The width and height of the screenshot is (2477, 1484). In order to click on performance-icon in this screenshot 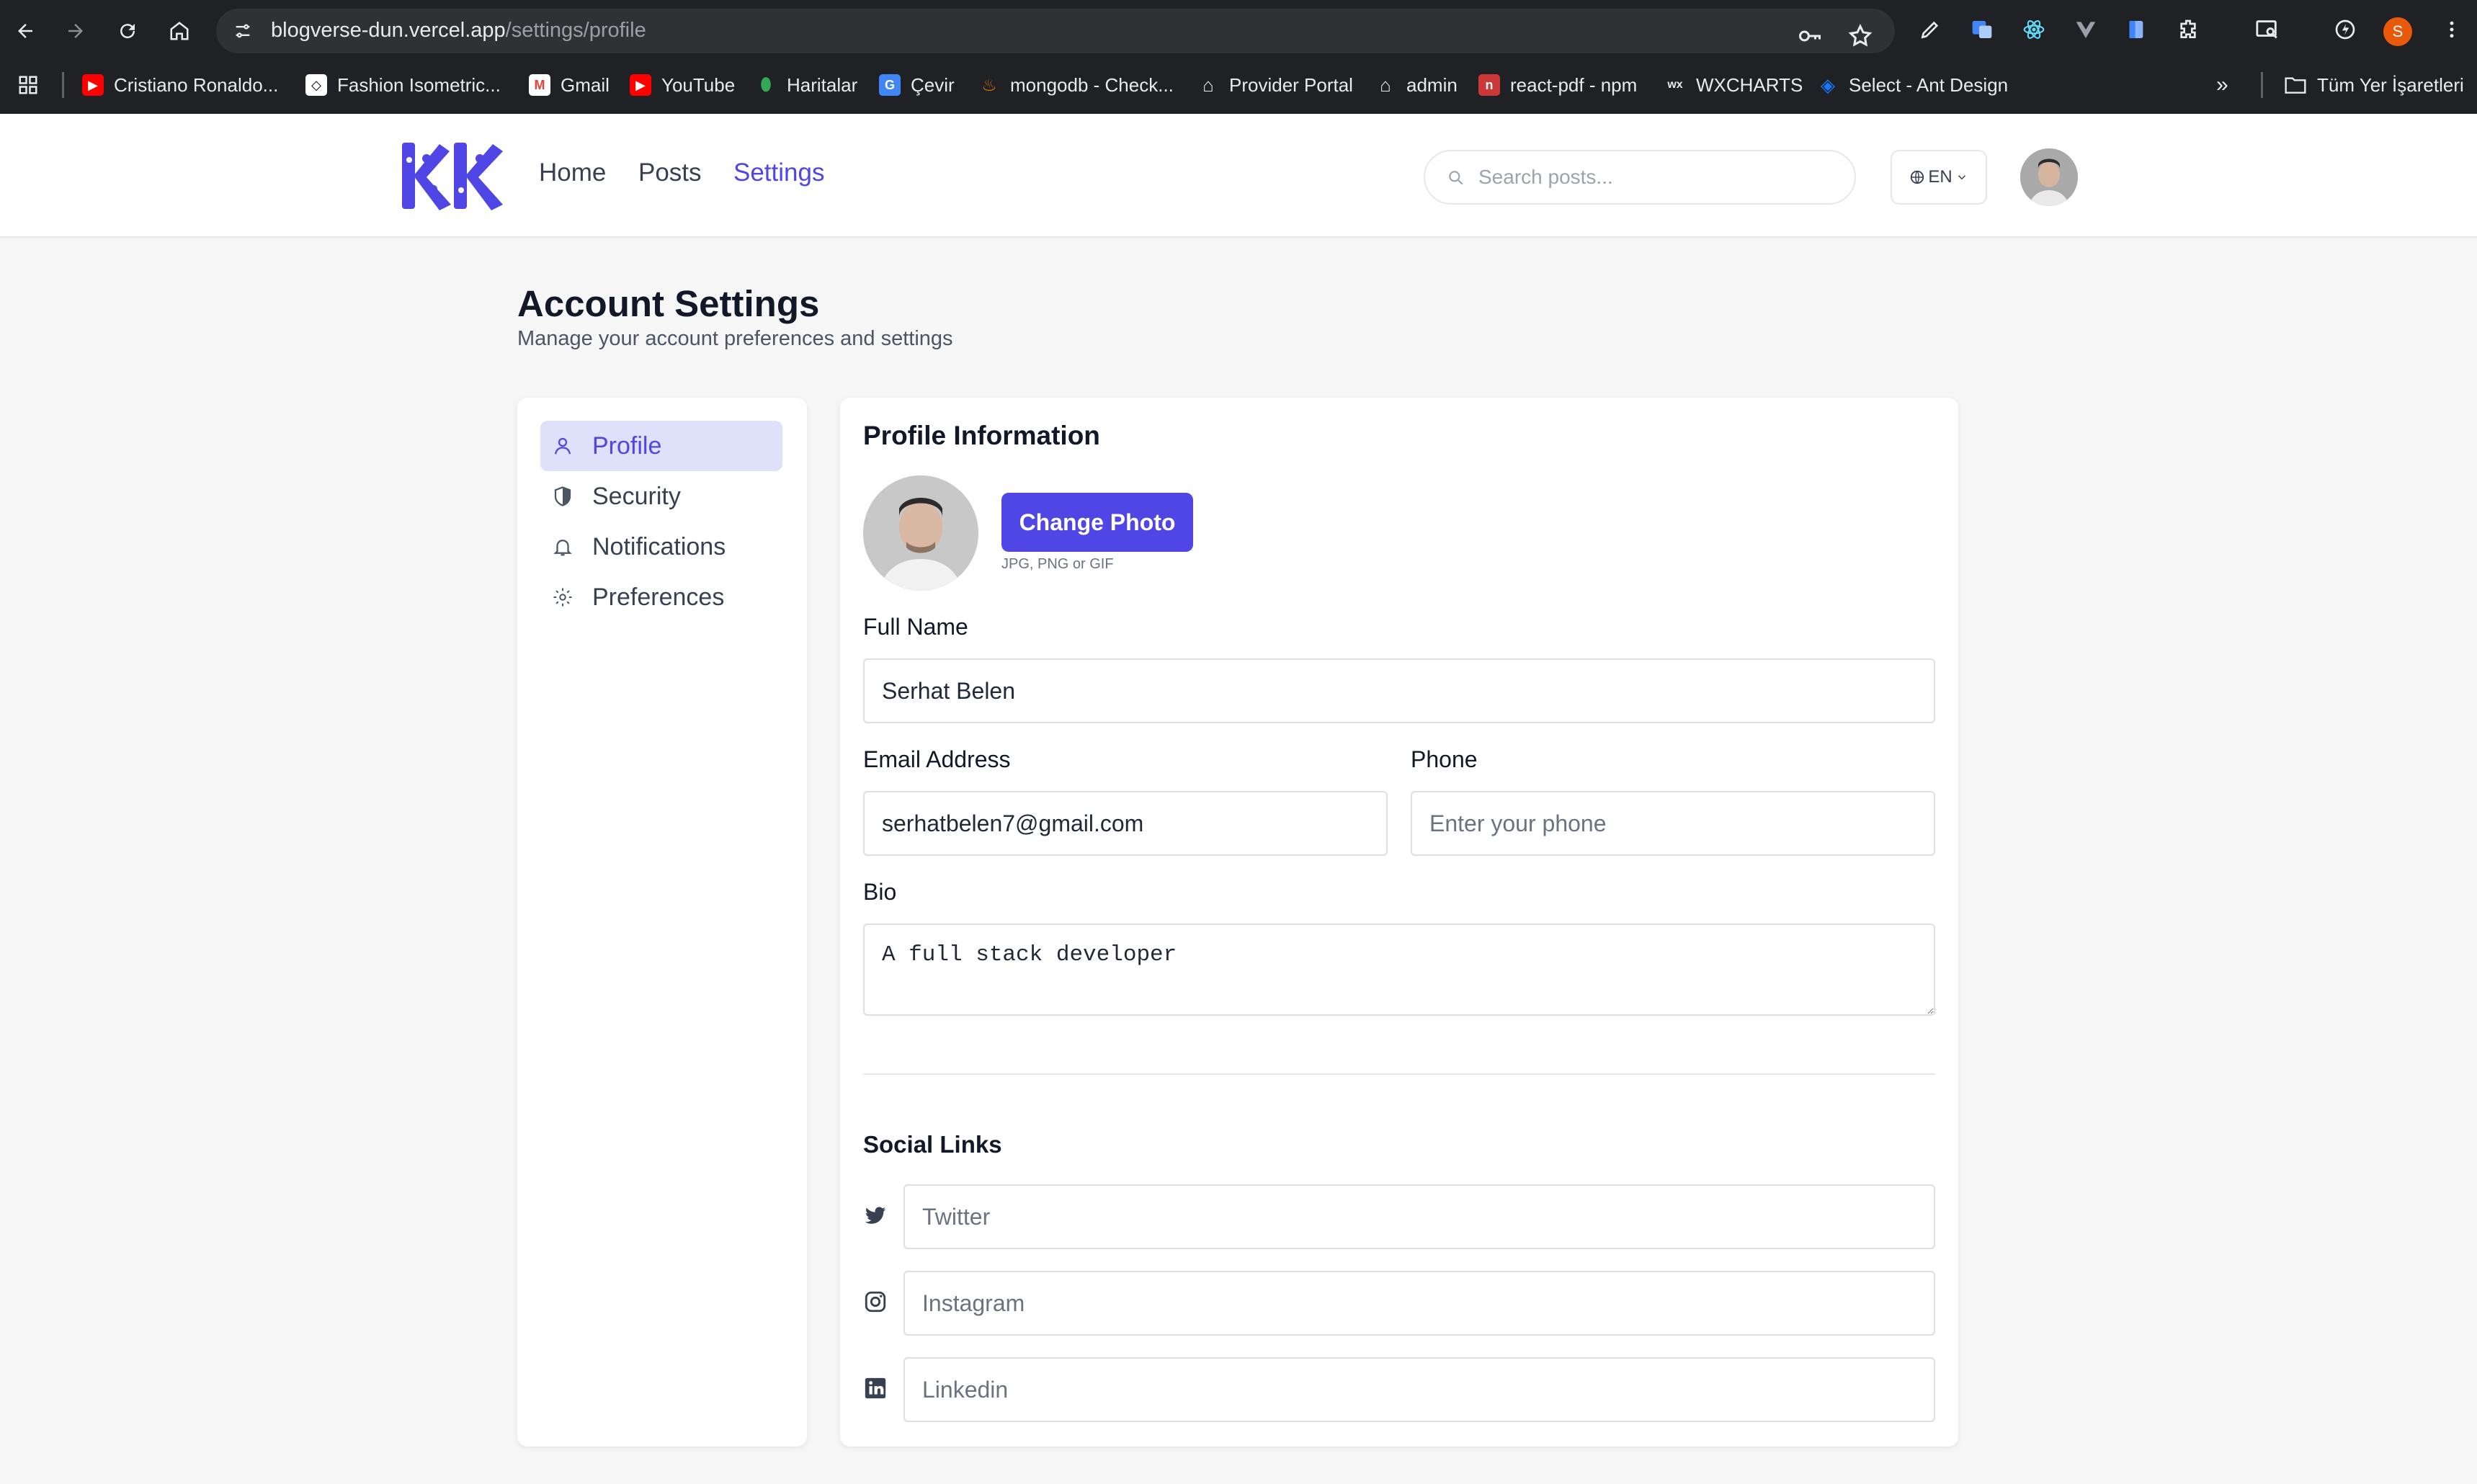, I will do `click(2345, 30)`.